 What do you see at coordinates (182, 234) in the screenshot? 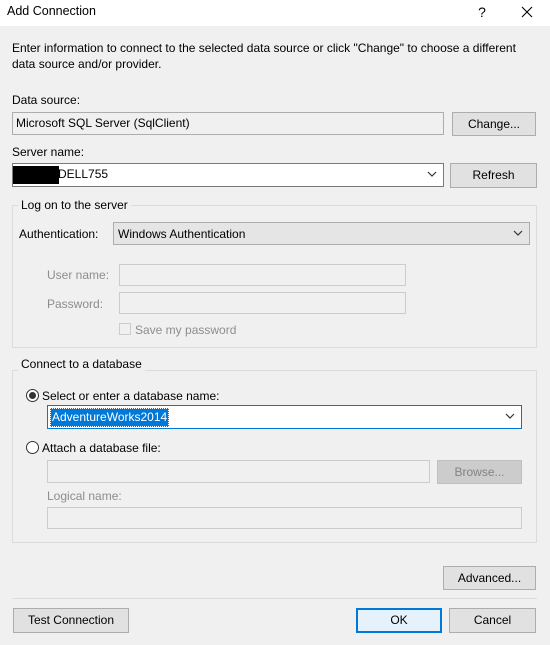
I see `authentication-value: Windows Authentication` at bounding box center [182, 234].